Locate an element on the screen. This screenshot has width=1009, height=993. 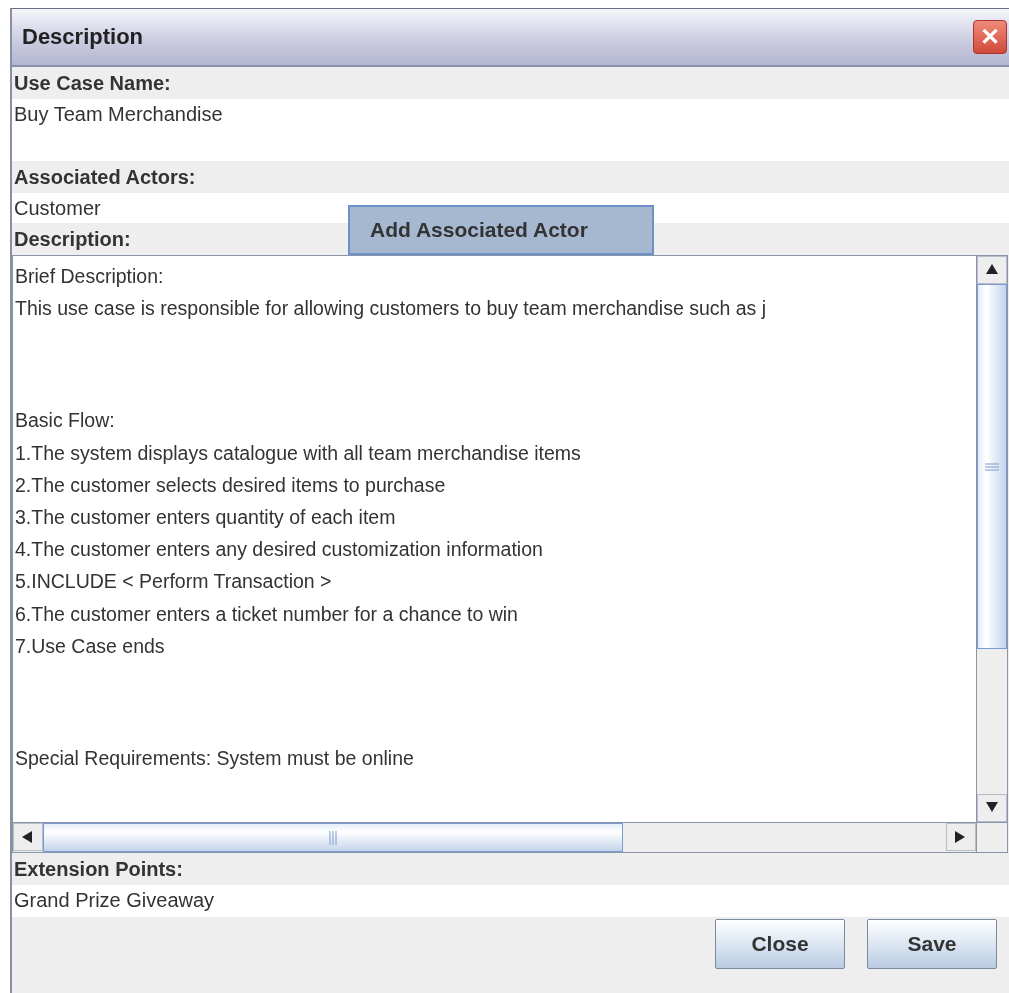
field-label: Description: is located at coordinates (72, 239).